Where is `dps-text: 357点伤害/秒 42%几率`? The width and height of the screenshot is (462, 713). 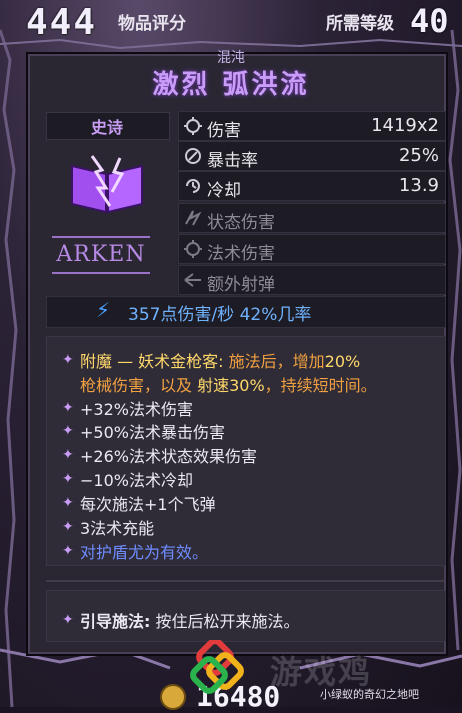
dps-text: 357点伤害/秒 42%几率 is located at coordinates (220, 315).